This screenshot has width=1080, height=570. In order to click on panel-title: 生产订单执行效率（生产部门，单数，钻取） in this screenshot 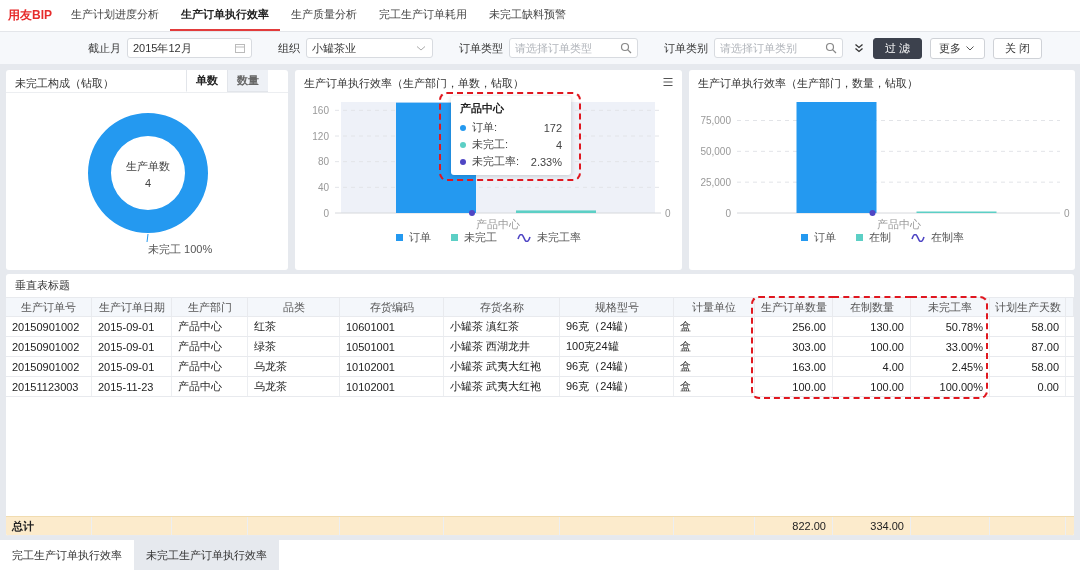, I will do `click(413, 83)`.